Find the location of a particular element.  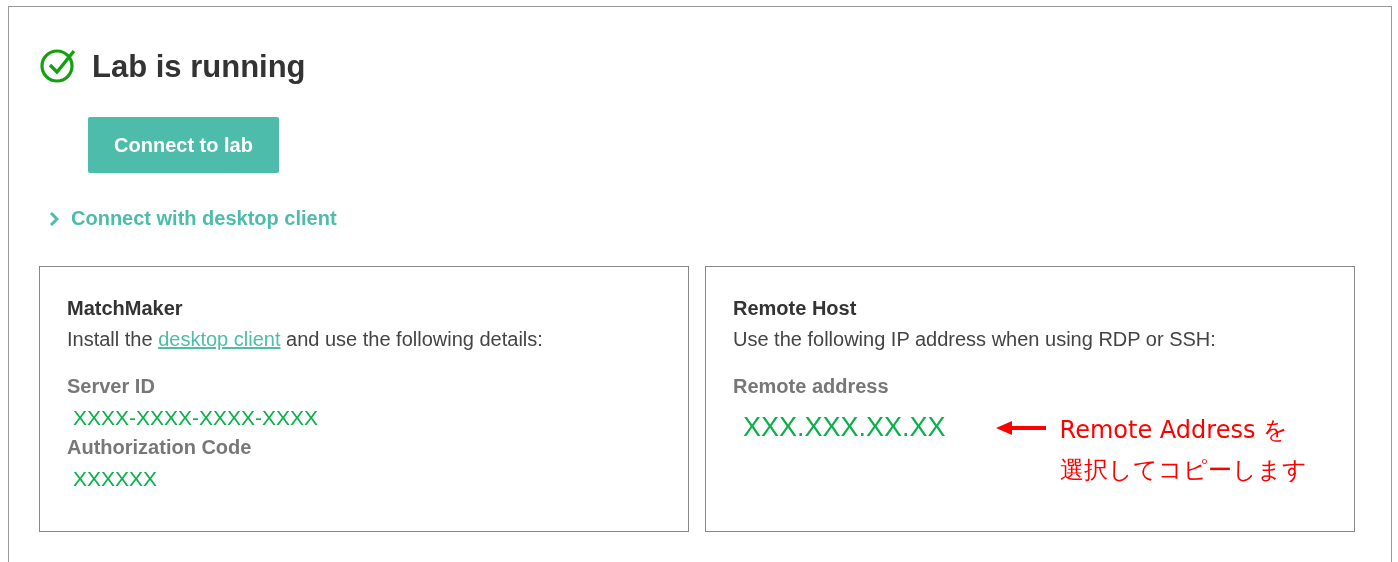

desktop-client-expander: Connect with desktop client is located at coordinates (193, 218).